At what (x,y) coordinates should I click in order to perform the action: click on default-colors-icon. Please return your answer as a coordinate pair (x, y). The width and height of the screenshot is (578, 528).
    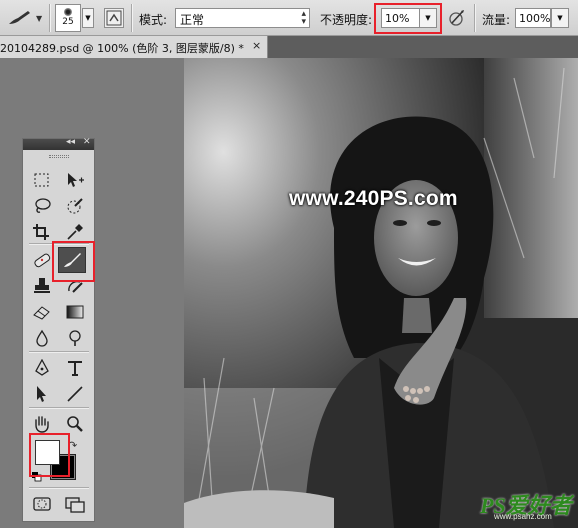
    Looking at the image, I should click on (37, 476).